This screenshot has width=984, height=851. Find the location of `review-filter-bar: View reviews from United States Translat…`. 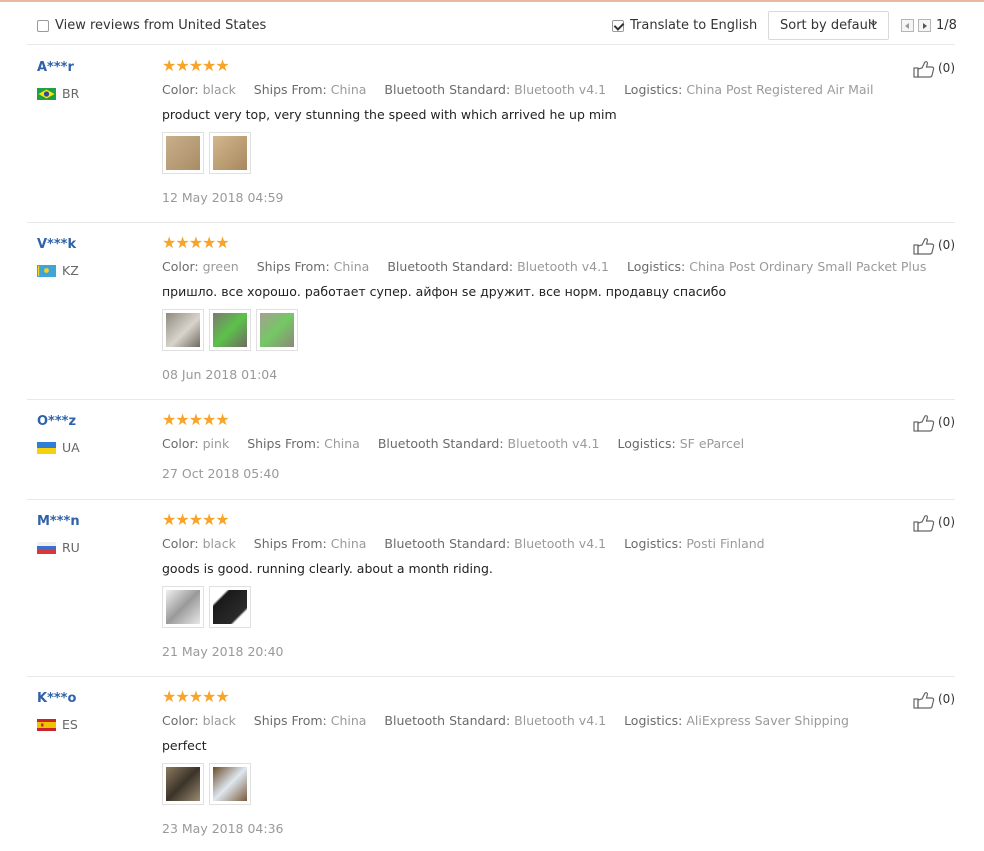

review-filter-bar: View reviews from United States Translat… is located at coordinates (492, 27).